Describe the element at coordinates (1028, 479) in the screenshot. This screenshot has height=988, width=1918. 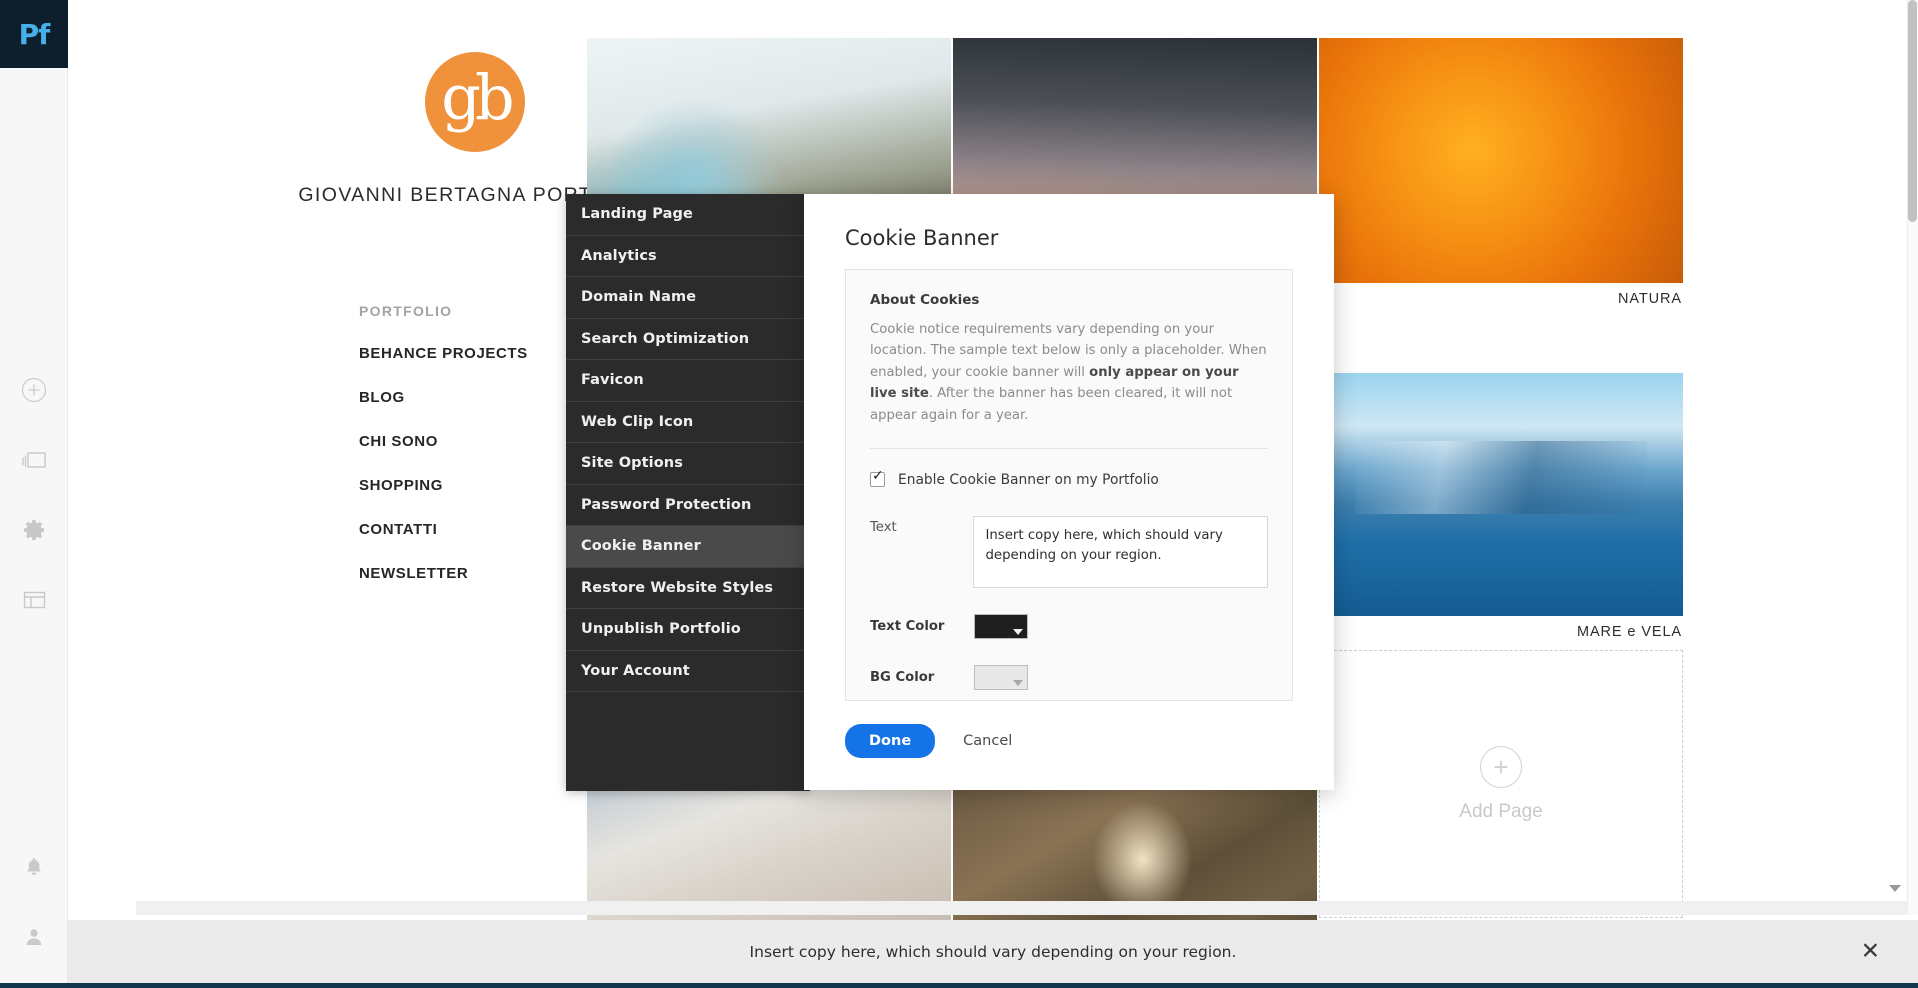
I see `enable-cookie-banner-label: Enable Cookie Banner on my Portfolio` at that location.